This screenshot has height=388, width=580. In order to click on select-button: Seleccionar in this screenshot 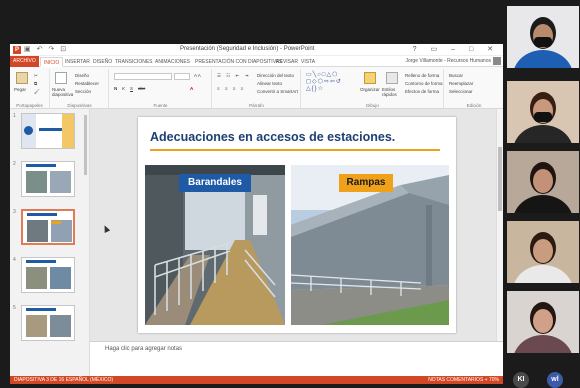, I will do `click(461, 91)`.